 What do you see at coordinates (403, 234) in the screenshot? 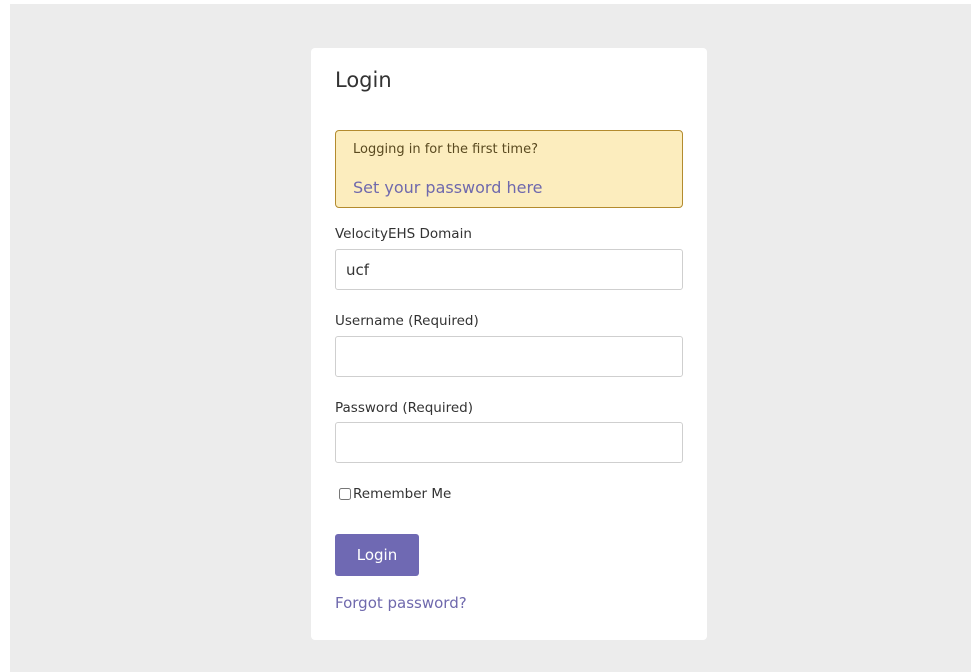
I see `domain-label: VelocityEHS Domain` at bounding box center [403, 234].